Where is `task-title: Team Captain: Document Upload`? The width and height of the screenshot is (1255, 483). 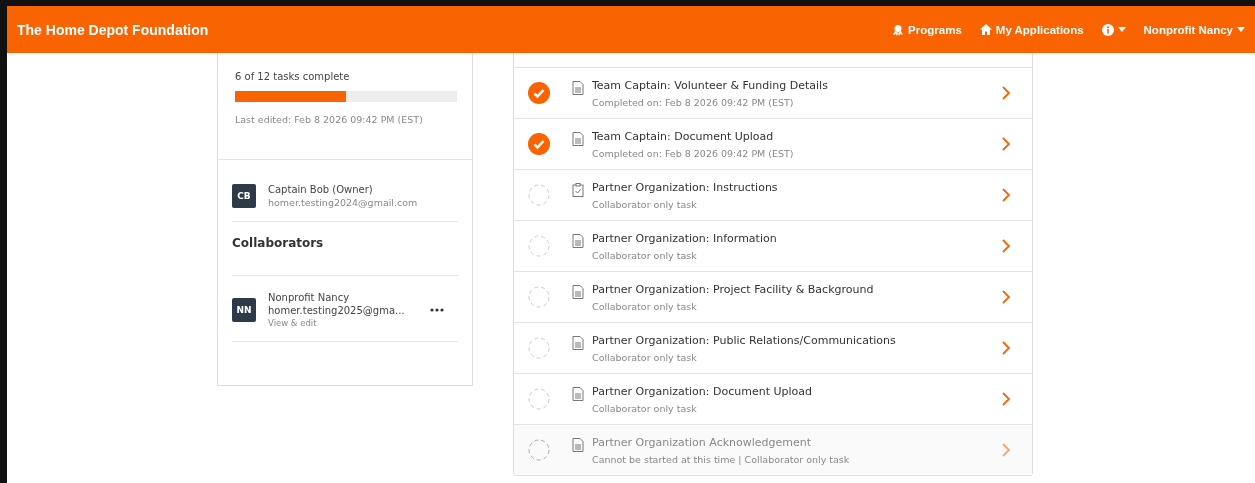
task-title: Team Captain: Document Upload is located at coordinates (683, 136).